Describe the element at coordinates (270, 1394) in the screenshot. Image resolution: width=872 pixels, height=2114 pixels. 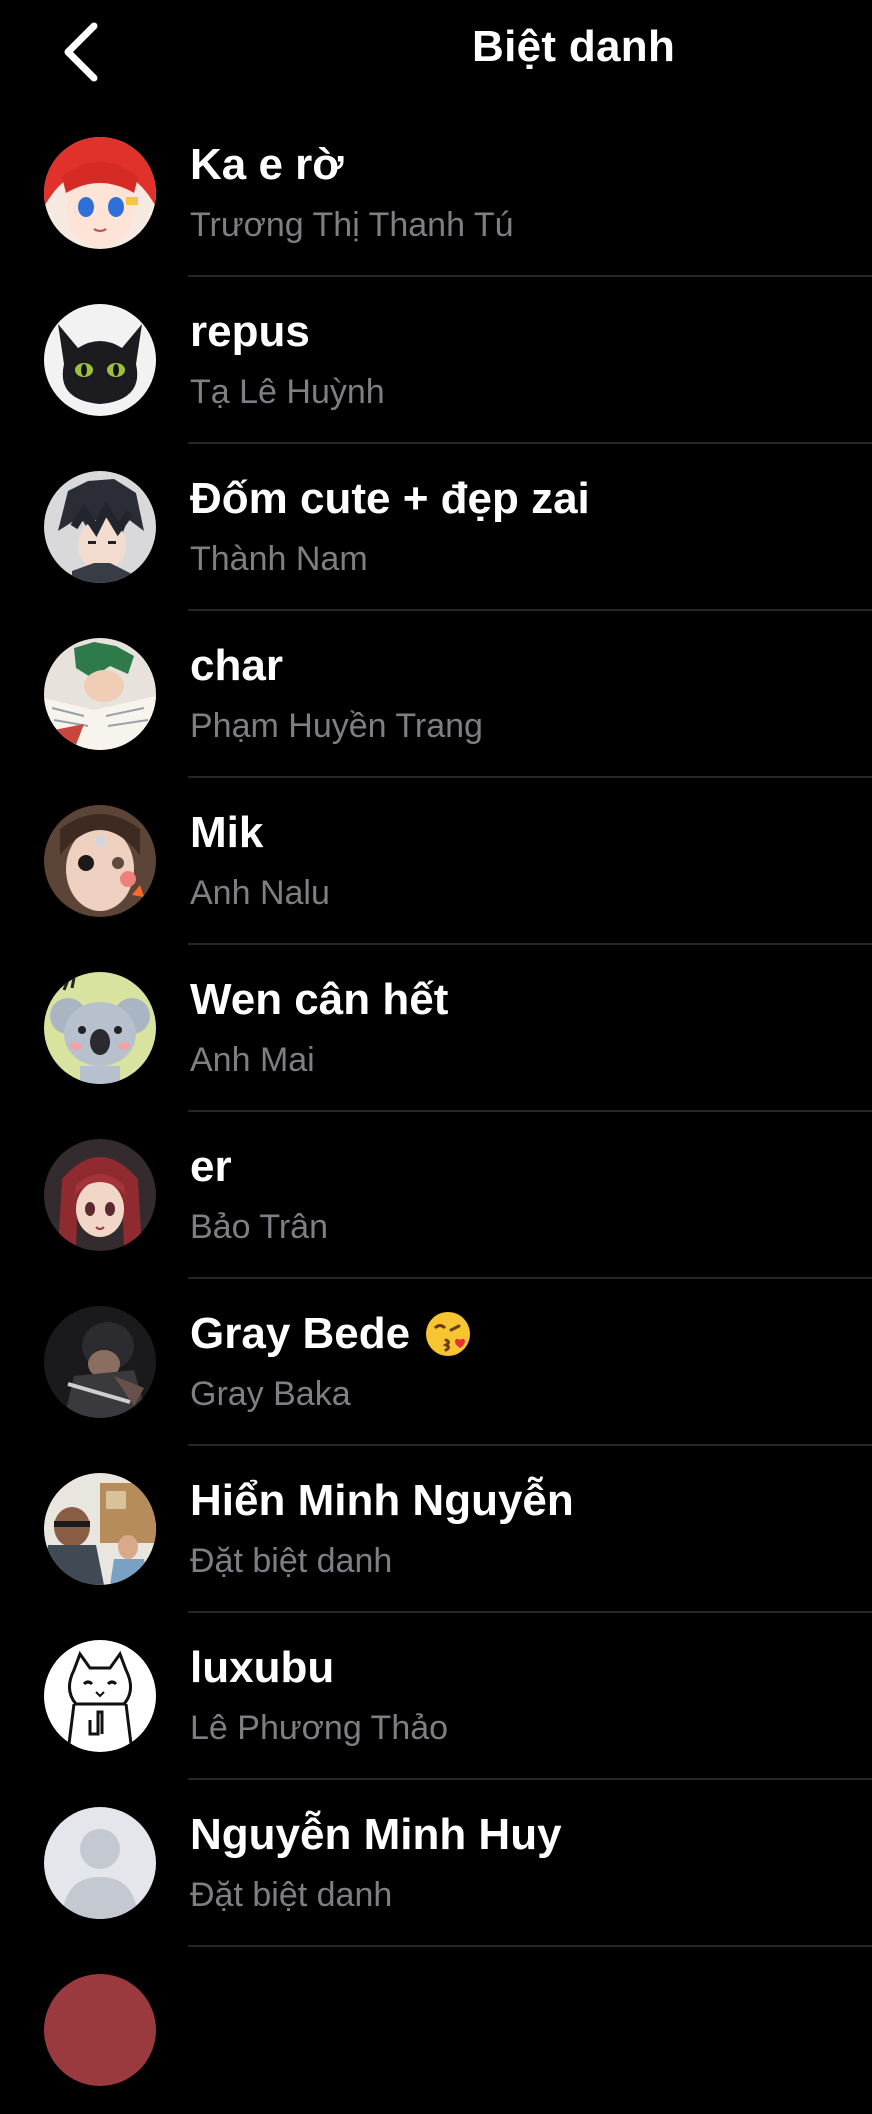
I see `contact-name: Gray Baka` at that location.